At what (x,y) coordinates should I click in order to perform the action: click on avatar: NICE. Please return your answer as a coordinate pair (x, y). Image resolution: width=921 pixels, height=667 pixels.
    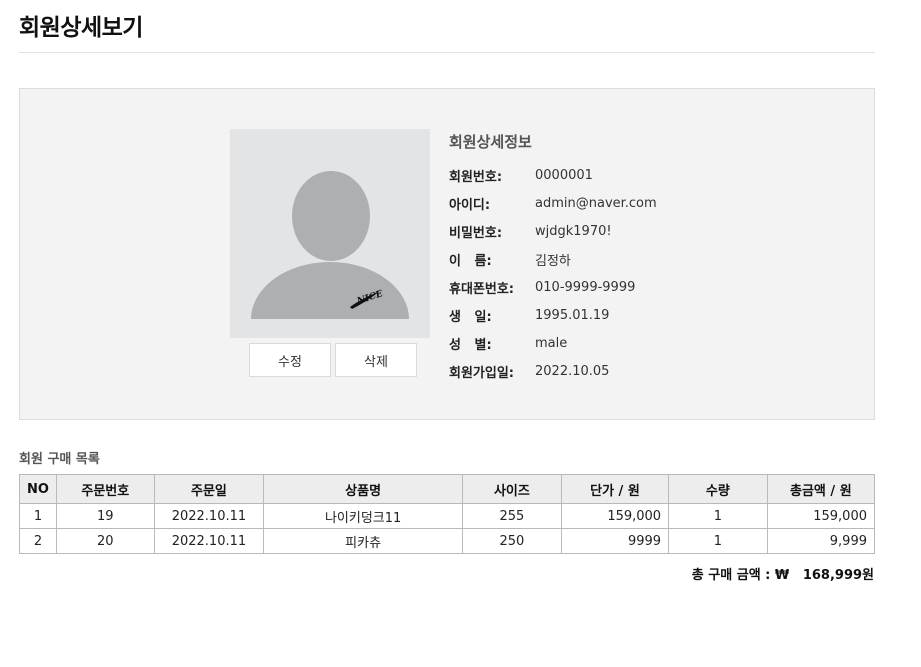
    Looking at the image, I should click on (330, 233).